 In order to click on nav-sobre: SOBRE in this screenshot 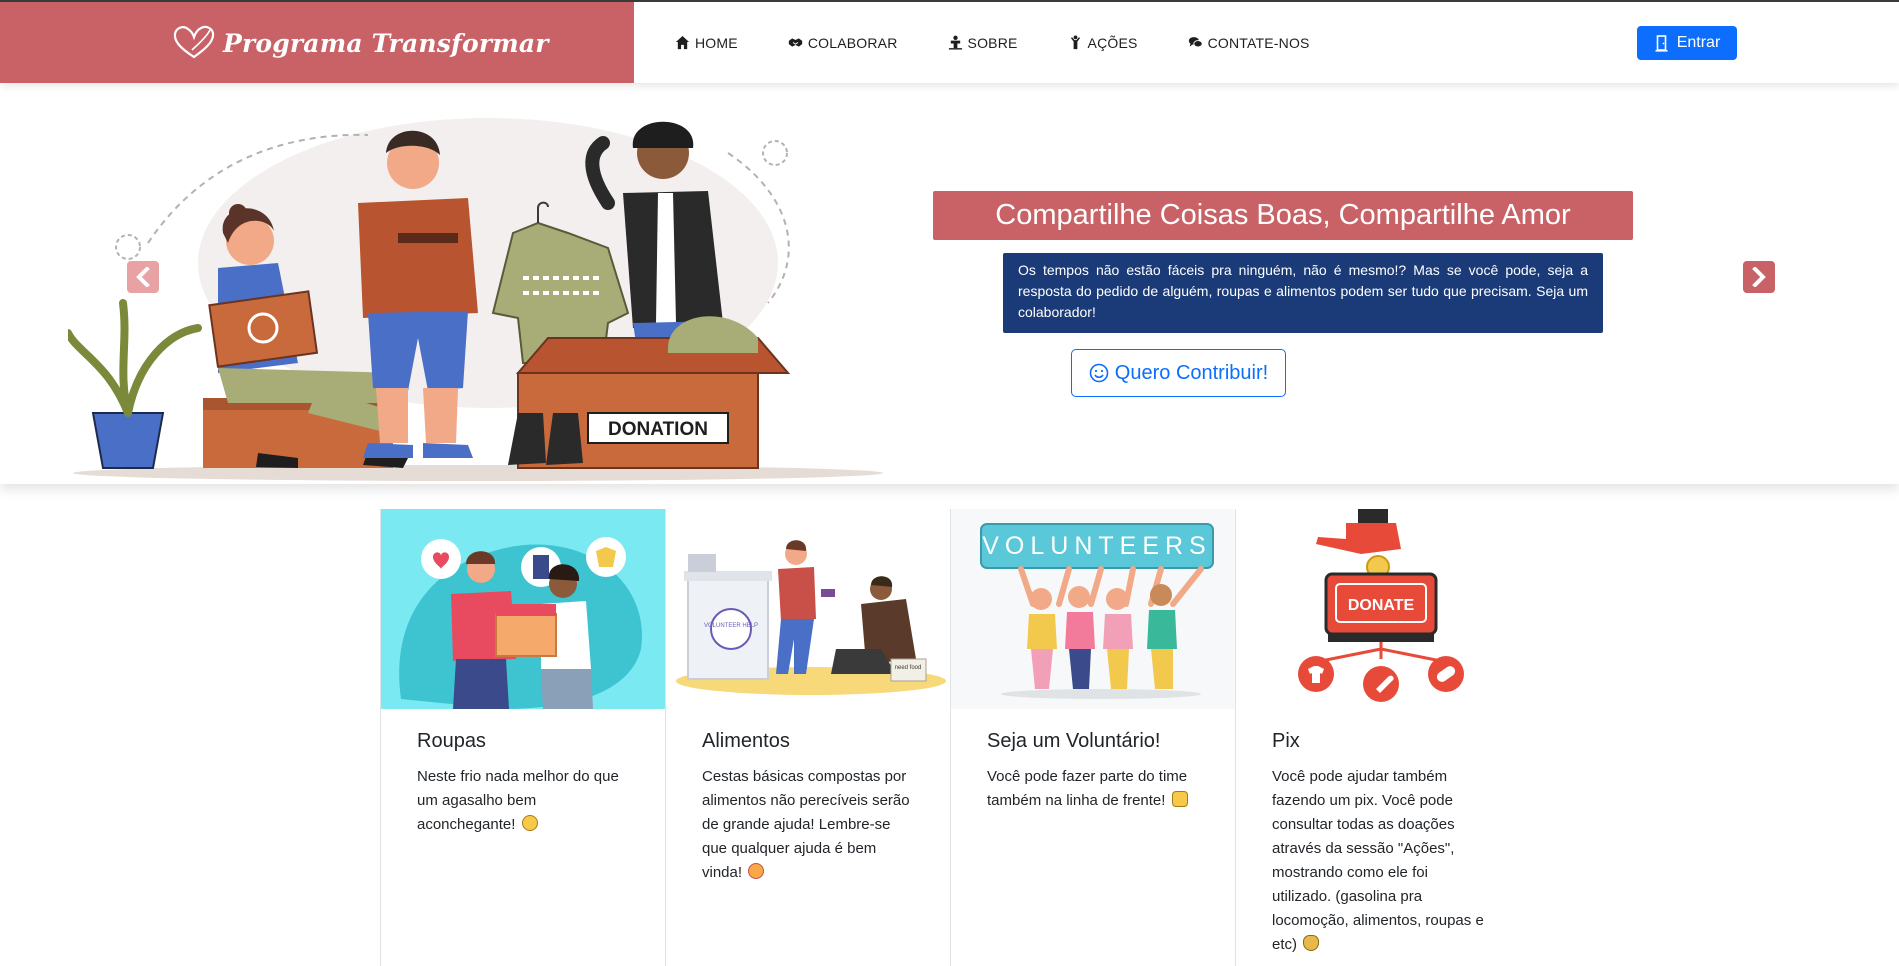, I will do `click(983, 43)`.